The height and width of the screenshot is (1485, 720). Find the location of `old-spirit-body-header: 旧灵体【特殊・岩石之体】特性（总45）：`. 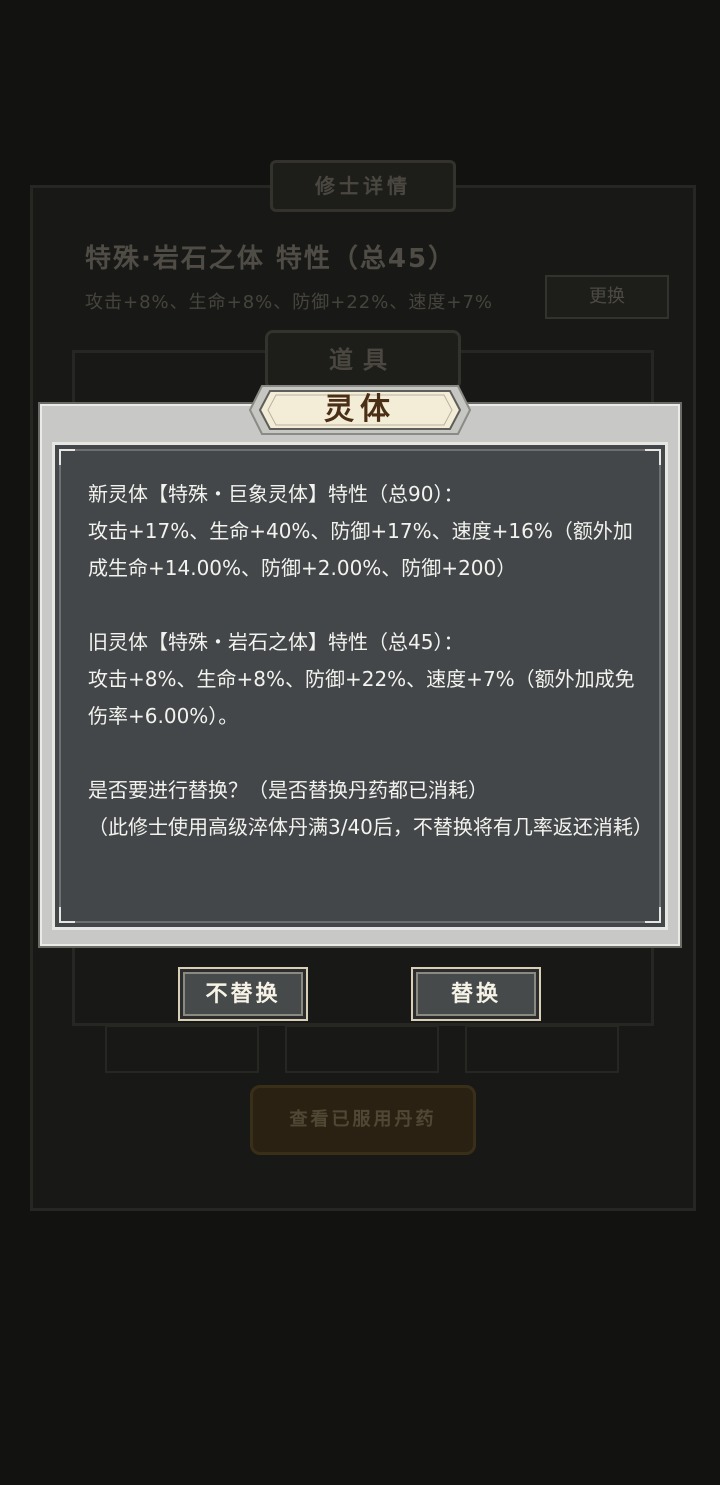

old-spirit-body-header: 旧灵体【特殊・岩石之体】特性（总45）： is located at coordinates (276, 642).